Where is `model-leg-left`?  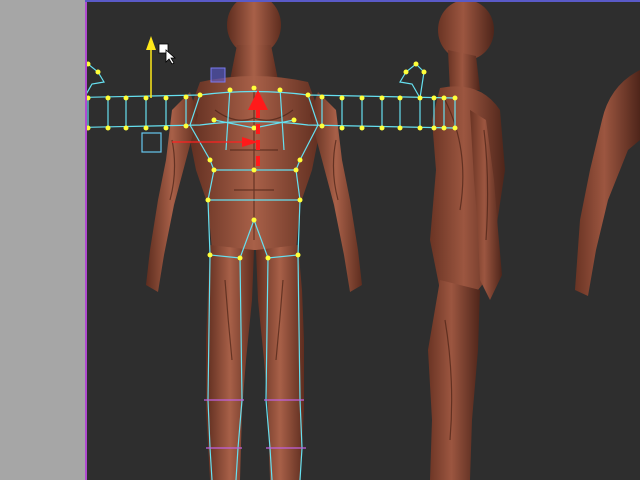
model-leg-left is located at coordinates (230, 362).